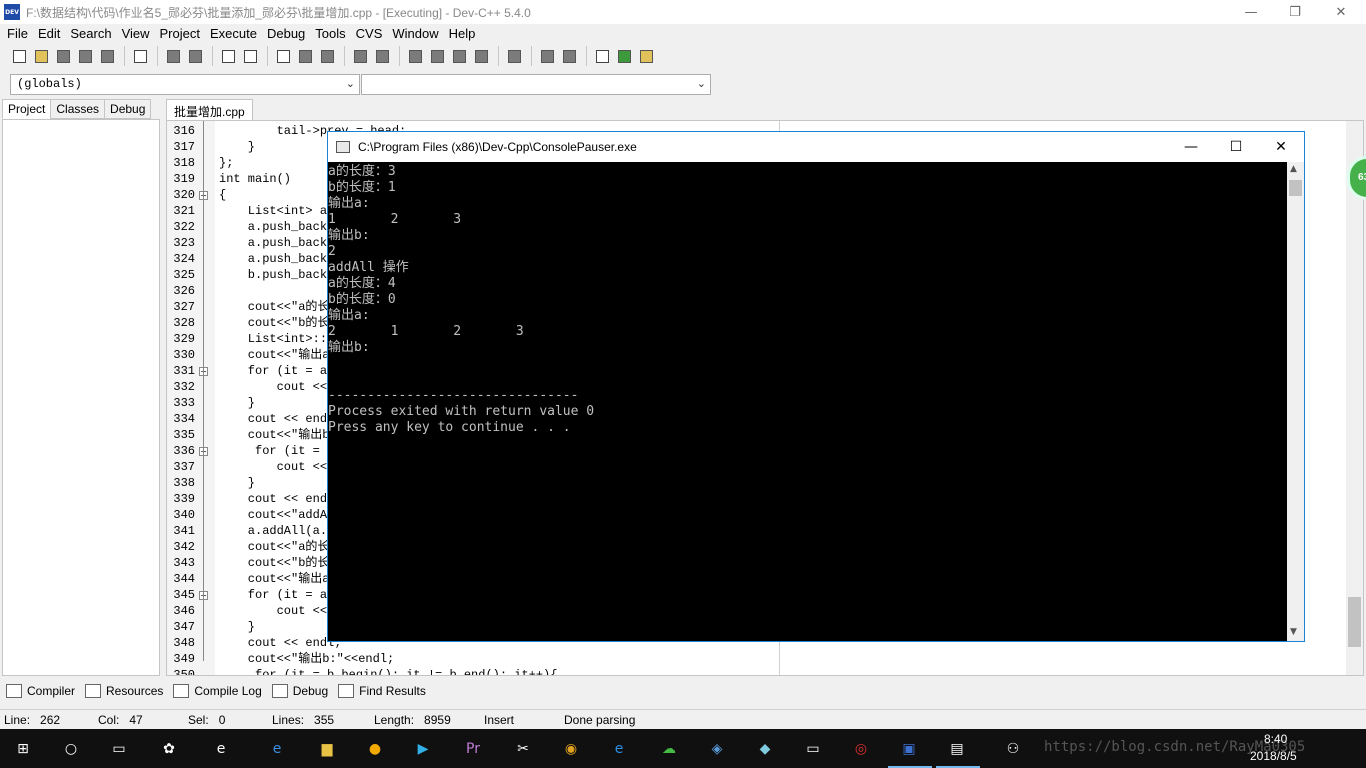 The image size is (1366, 768). What do you see at coordinates (90, 33) in the screenshot?
I see `menu-search: Search` at bounding box center [90, 33].